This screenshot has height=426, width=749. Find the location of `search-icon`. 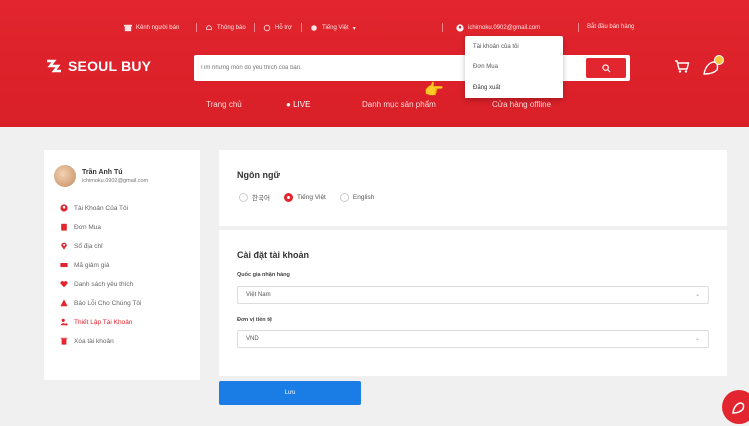

search-icon is located at coordinates (605, 67).